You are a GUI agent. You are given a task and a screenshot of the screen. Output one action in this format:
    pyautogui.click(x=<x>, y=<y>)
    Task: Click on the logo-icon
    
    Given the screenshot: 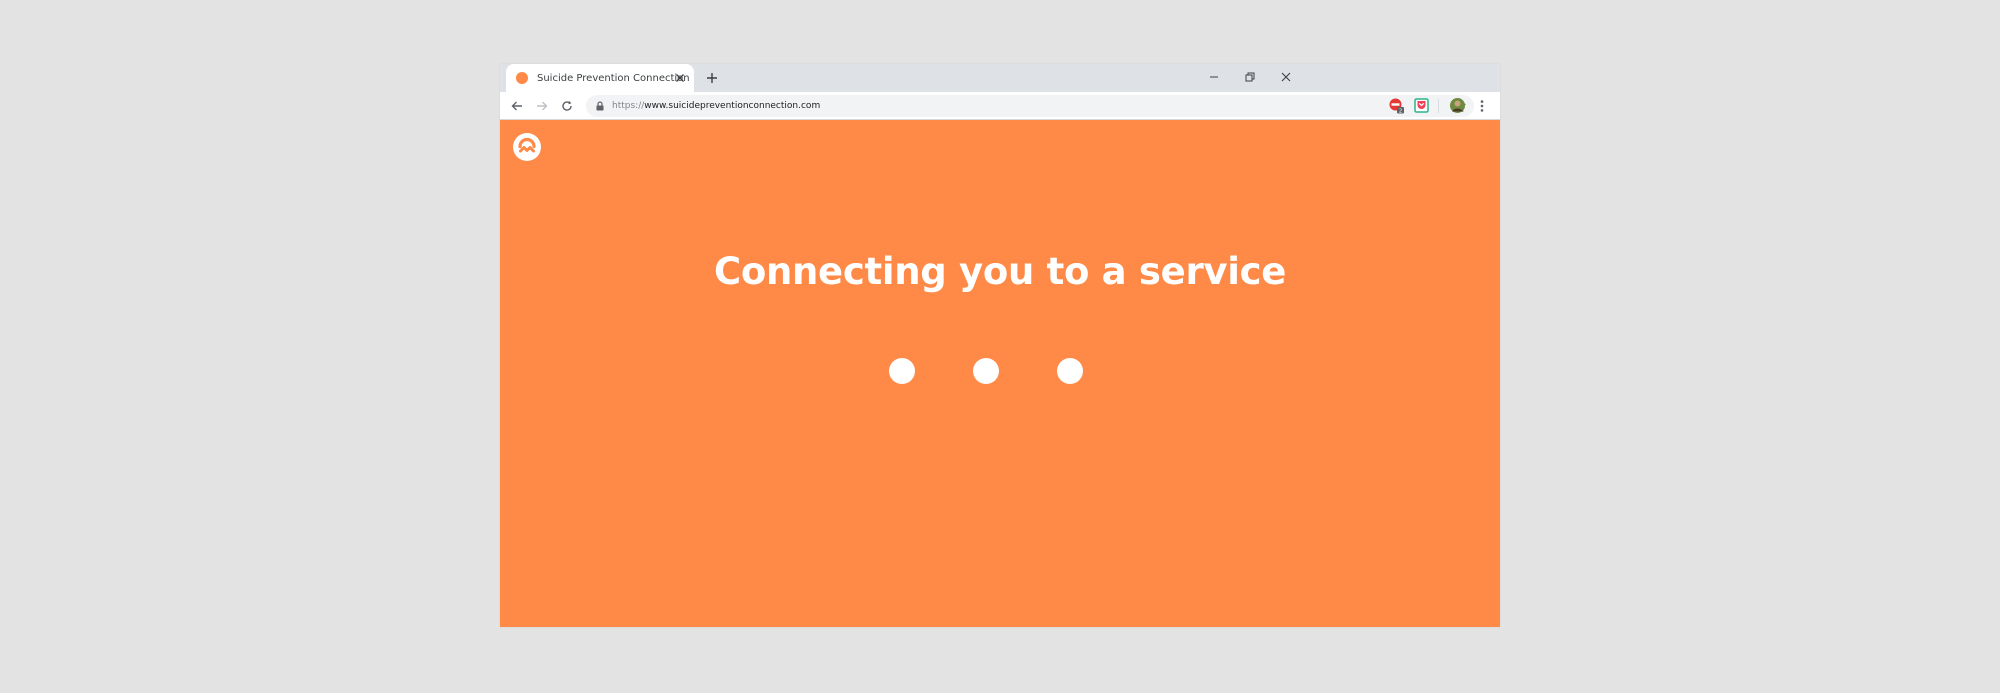 What is the action you would take?
    pyautogui.click(x=527, y=147)
    